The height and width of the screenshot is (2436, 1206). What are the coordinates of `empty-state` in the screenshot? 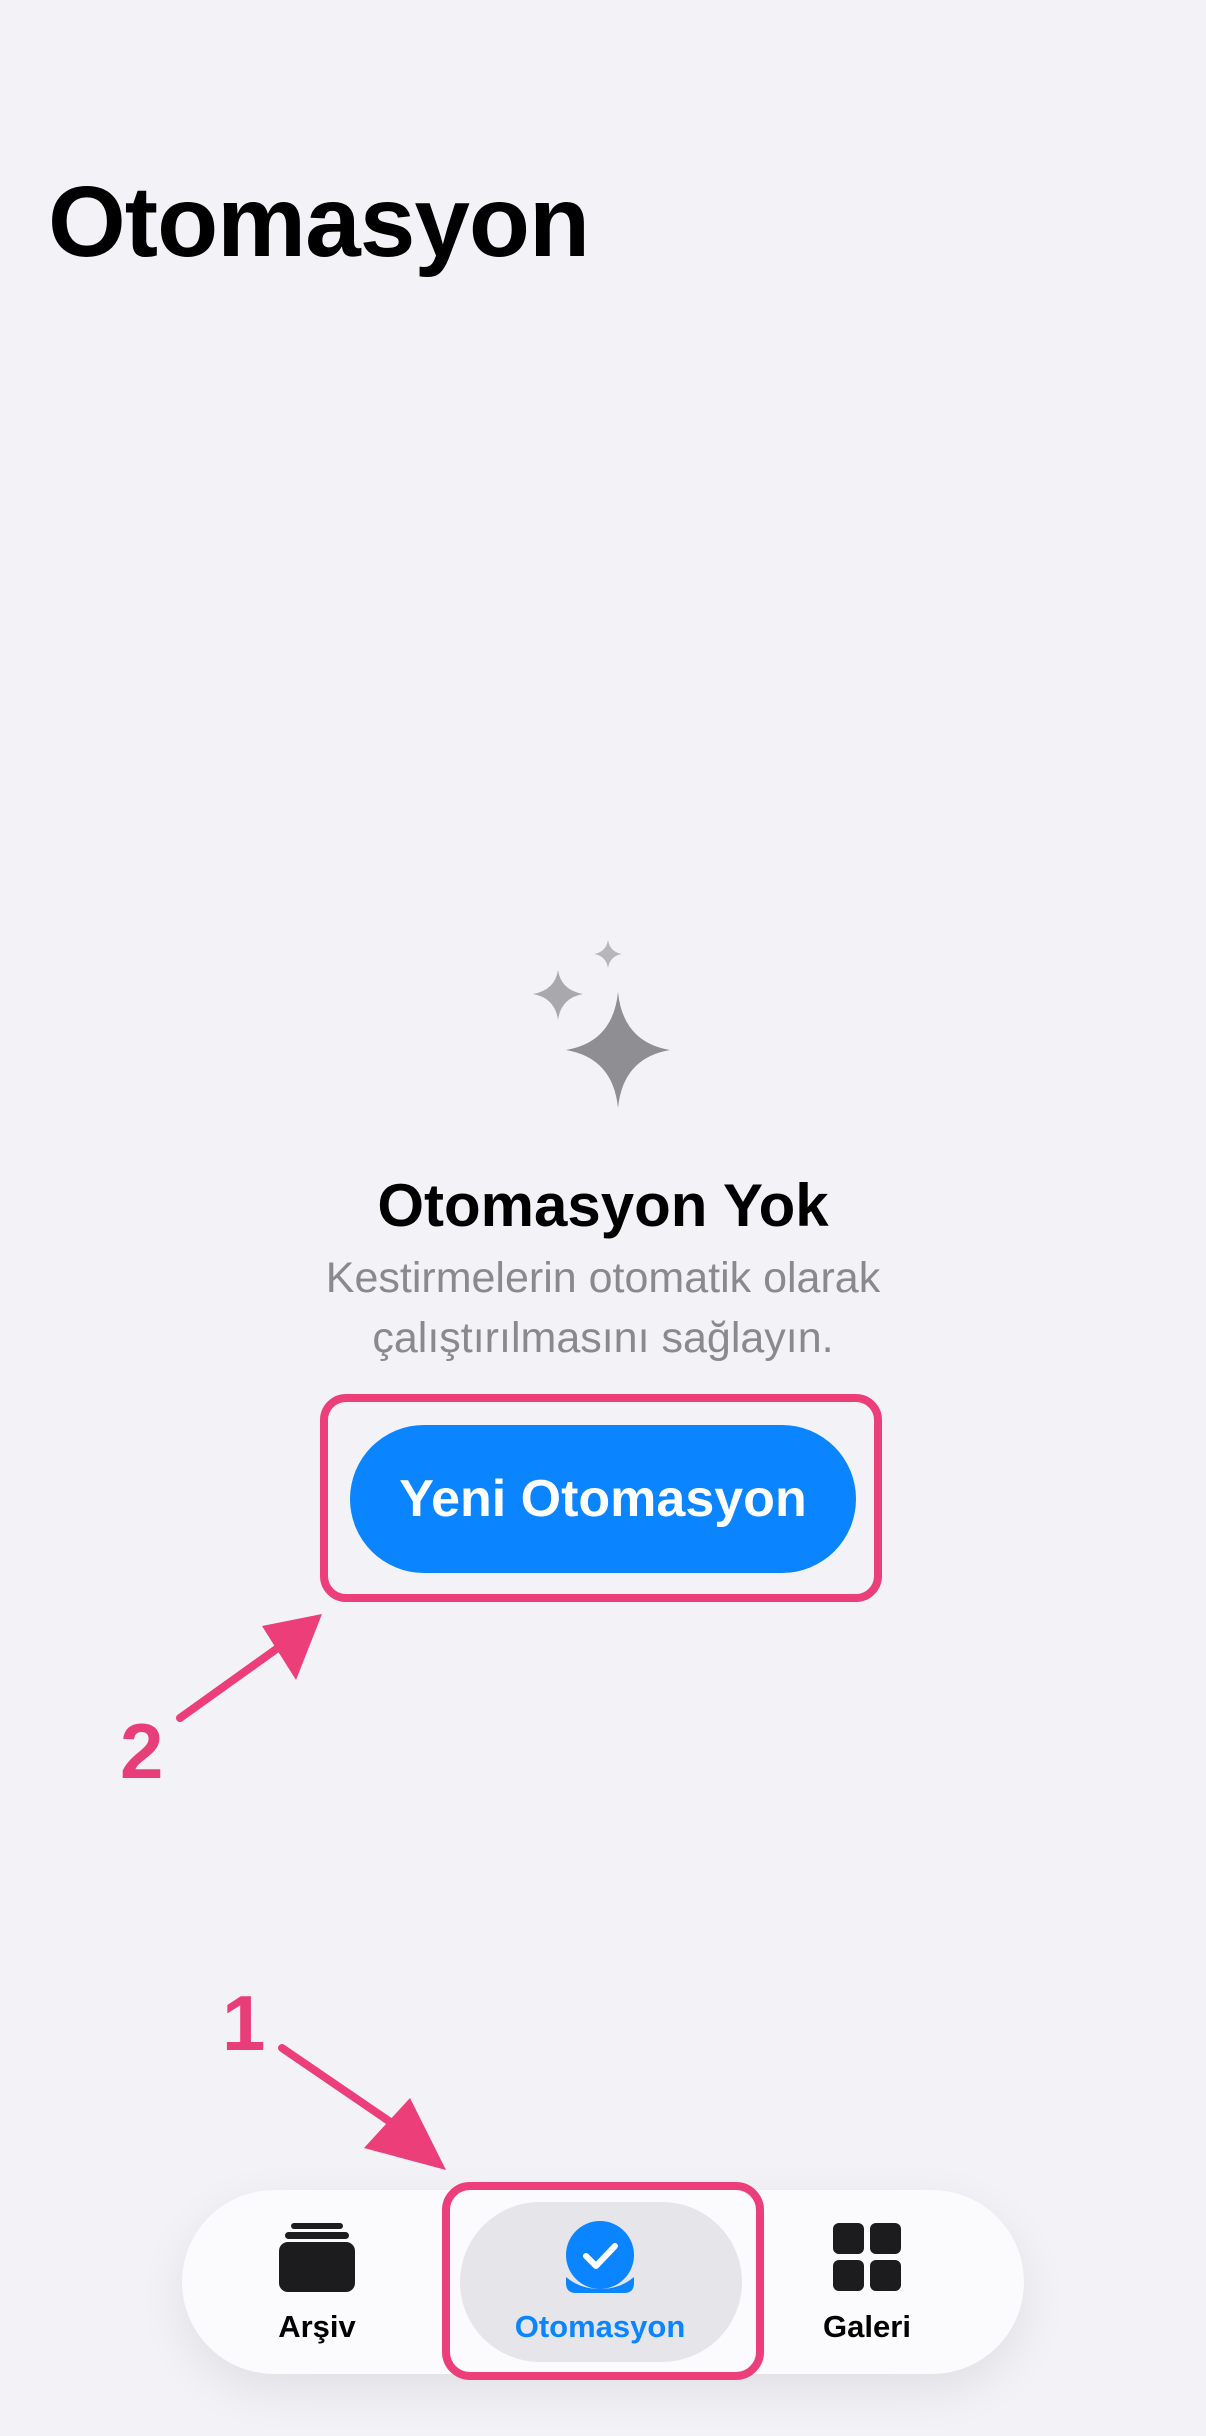 It's located at (603, 1025).